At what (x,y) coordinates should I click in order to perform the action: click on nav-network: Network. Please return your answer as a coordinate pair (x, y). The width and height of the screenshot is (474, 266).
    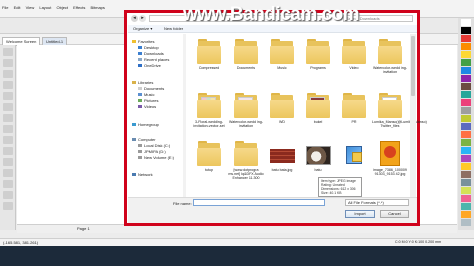
    Looking at the image, I should click on (142, 174).